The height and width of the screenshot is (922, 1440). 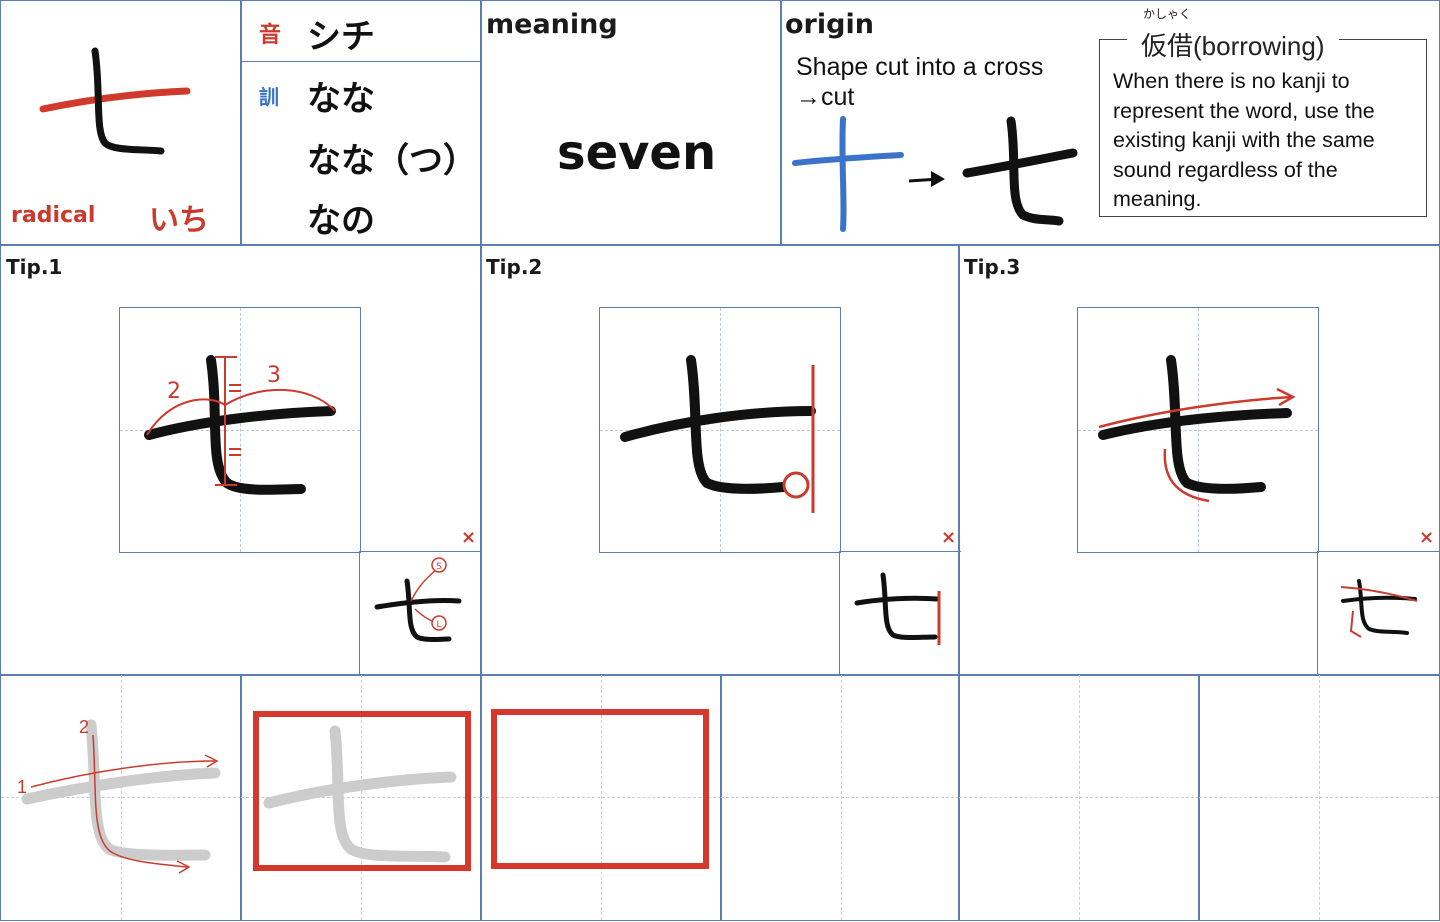 What do you see at coordinates (269, 97) in the screenshot?
I see `kun-reading-badge: 訓` at bounding box center [269, 97].